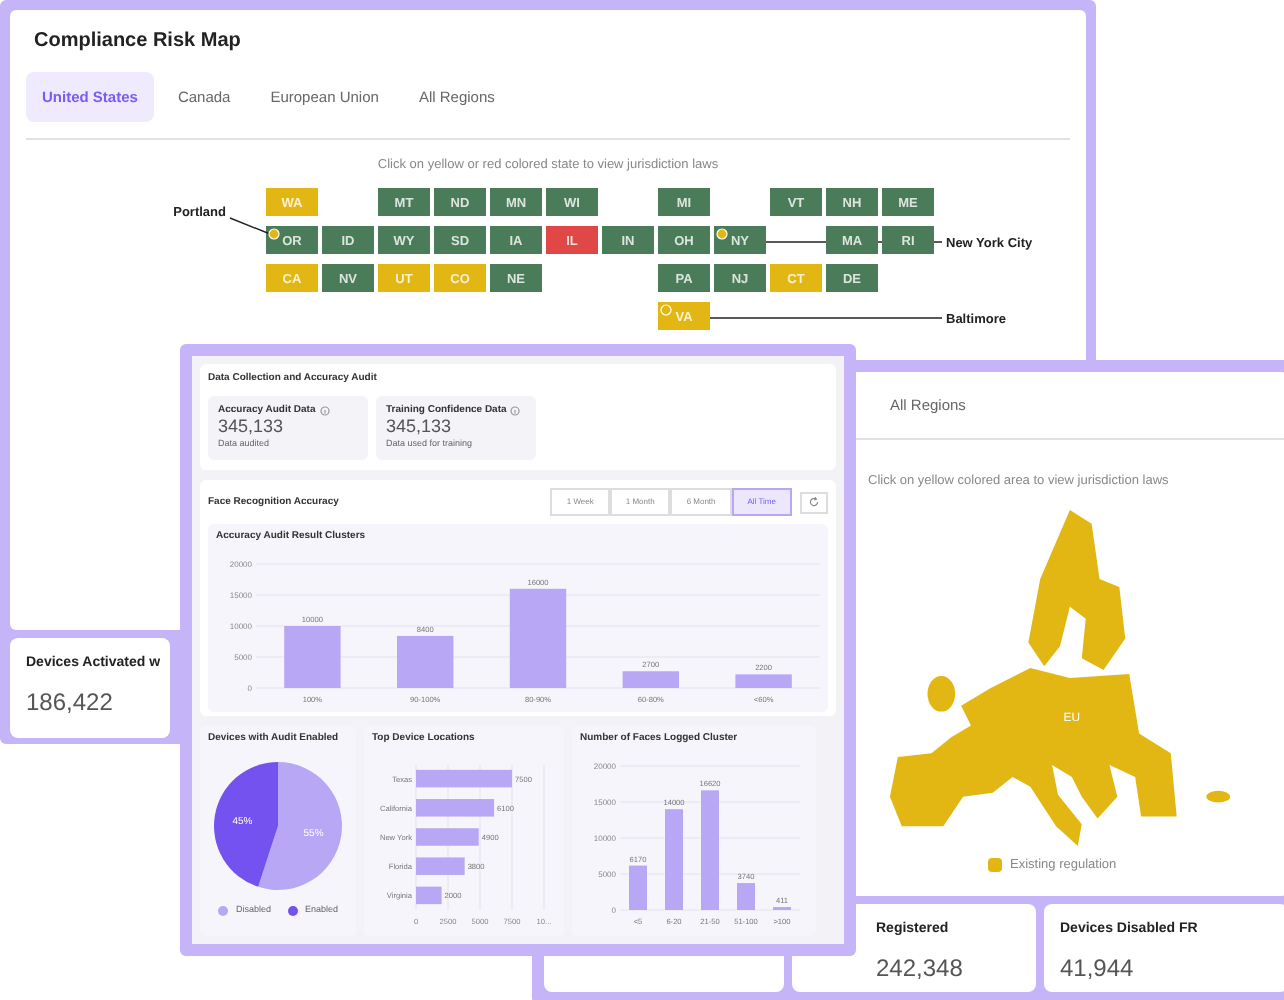 Image resolution: width=1284 pixels, height=1000 pixels. I want to click on refresh-icon, so click(814, 502).